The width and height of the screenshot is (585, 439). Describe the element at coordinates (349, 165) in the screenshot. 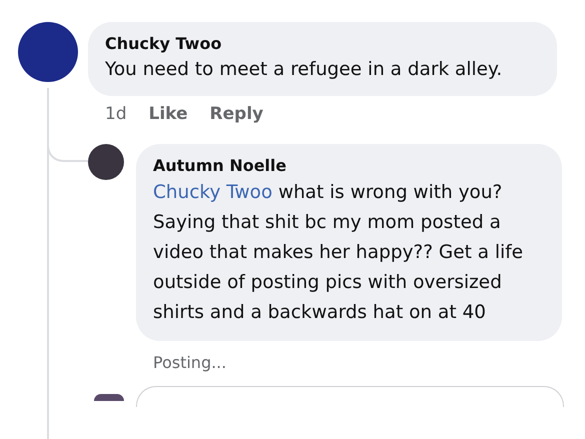

I see `reply-author: Autumn Noelle` at that location.